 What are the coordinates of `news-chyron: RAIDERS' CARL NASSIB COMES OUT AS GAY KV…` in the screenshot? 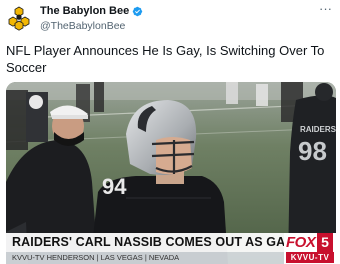 It's located at (171, 248).